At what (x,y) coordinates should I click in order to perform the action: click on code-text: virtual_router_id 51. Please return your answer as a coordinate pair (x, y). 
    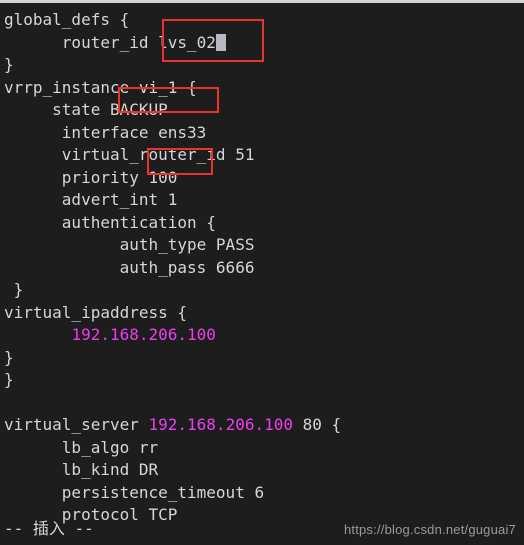
    Looking at the image, I should click on (129, 154).